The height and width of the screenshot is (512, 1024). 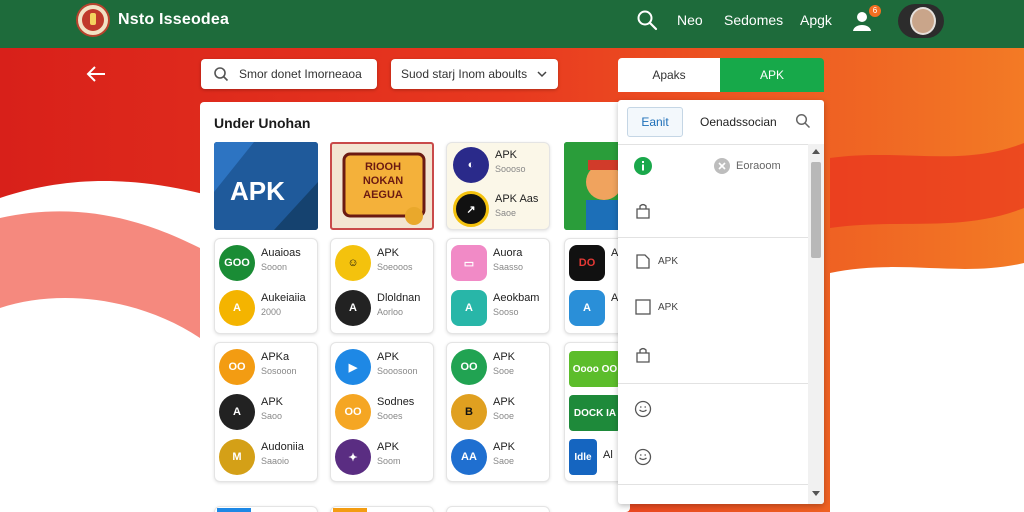 What do you see at coordinates (738, 122) in the screenshot?
I see `subtab-oenadssocian: Oenadssocian` at bounding box center [738, 122].